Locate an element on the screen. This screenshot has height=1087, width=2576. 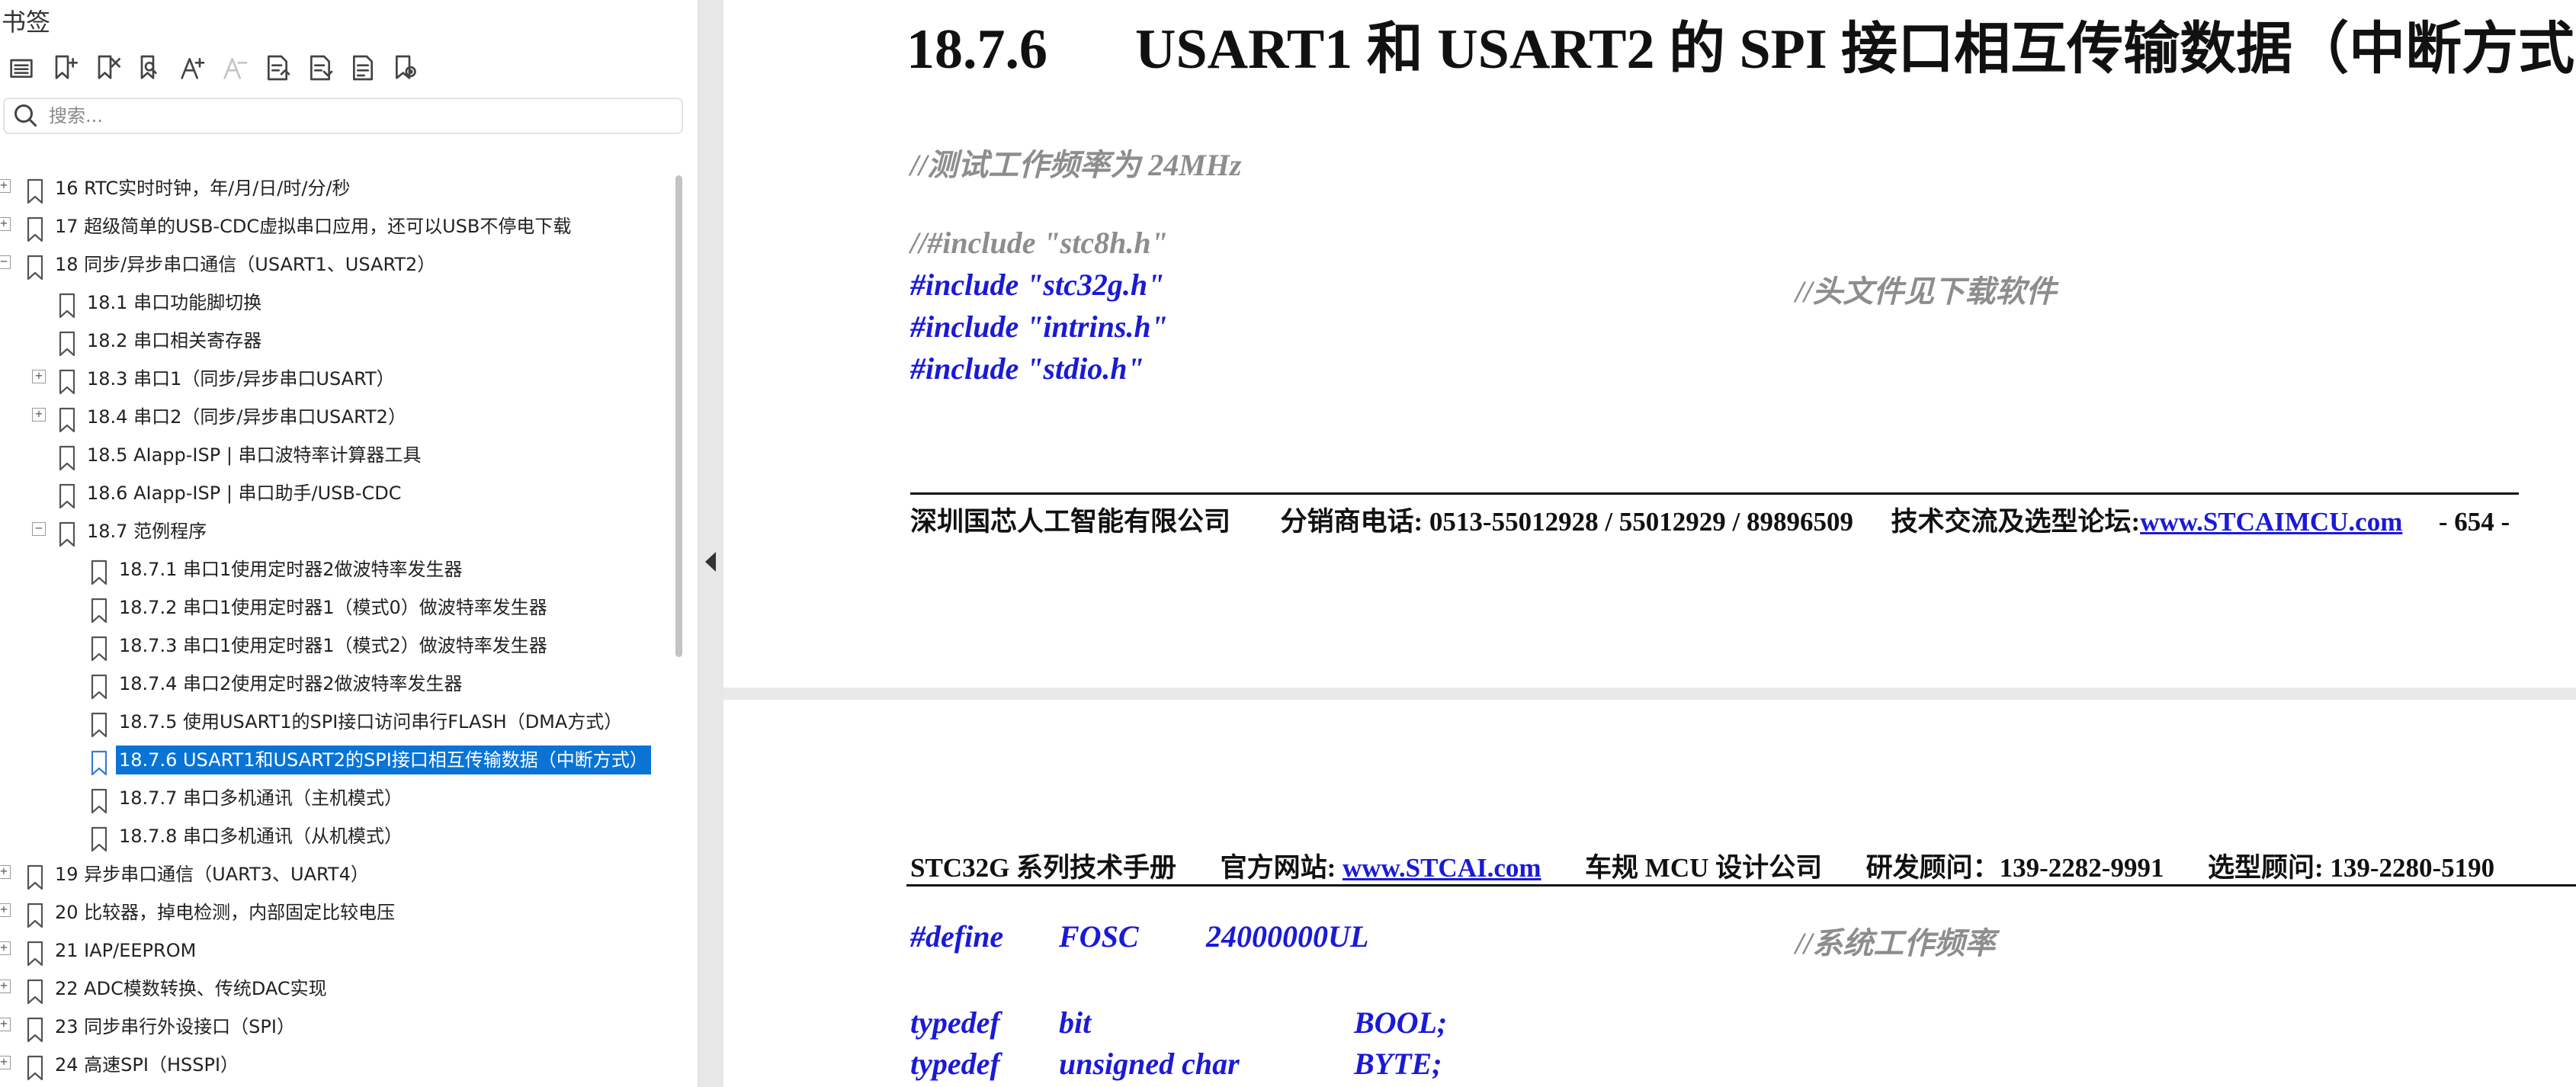
bookmark-item: 18.2 串口相关寄存器 is located at coordinates (335, 341).